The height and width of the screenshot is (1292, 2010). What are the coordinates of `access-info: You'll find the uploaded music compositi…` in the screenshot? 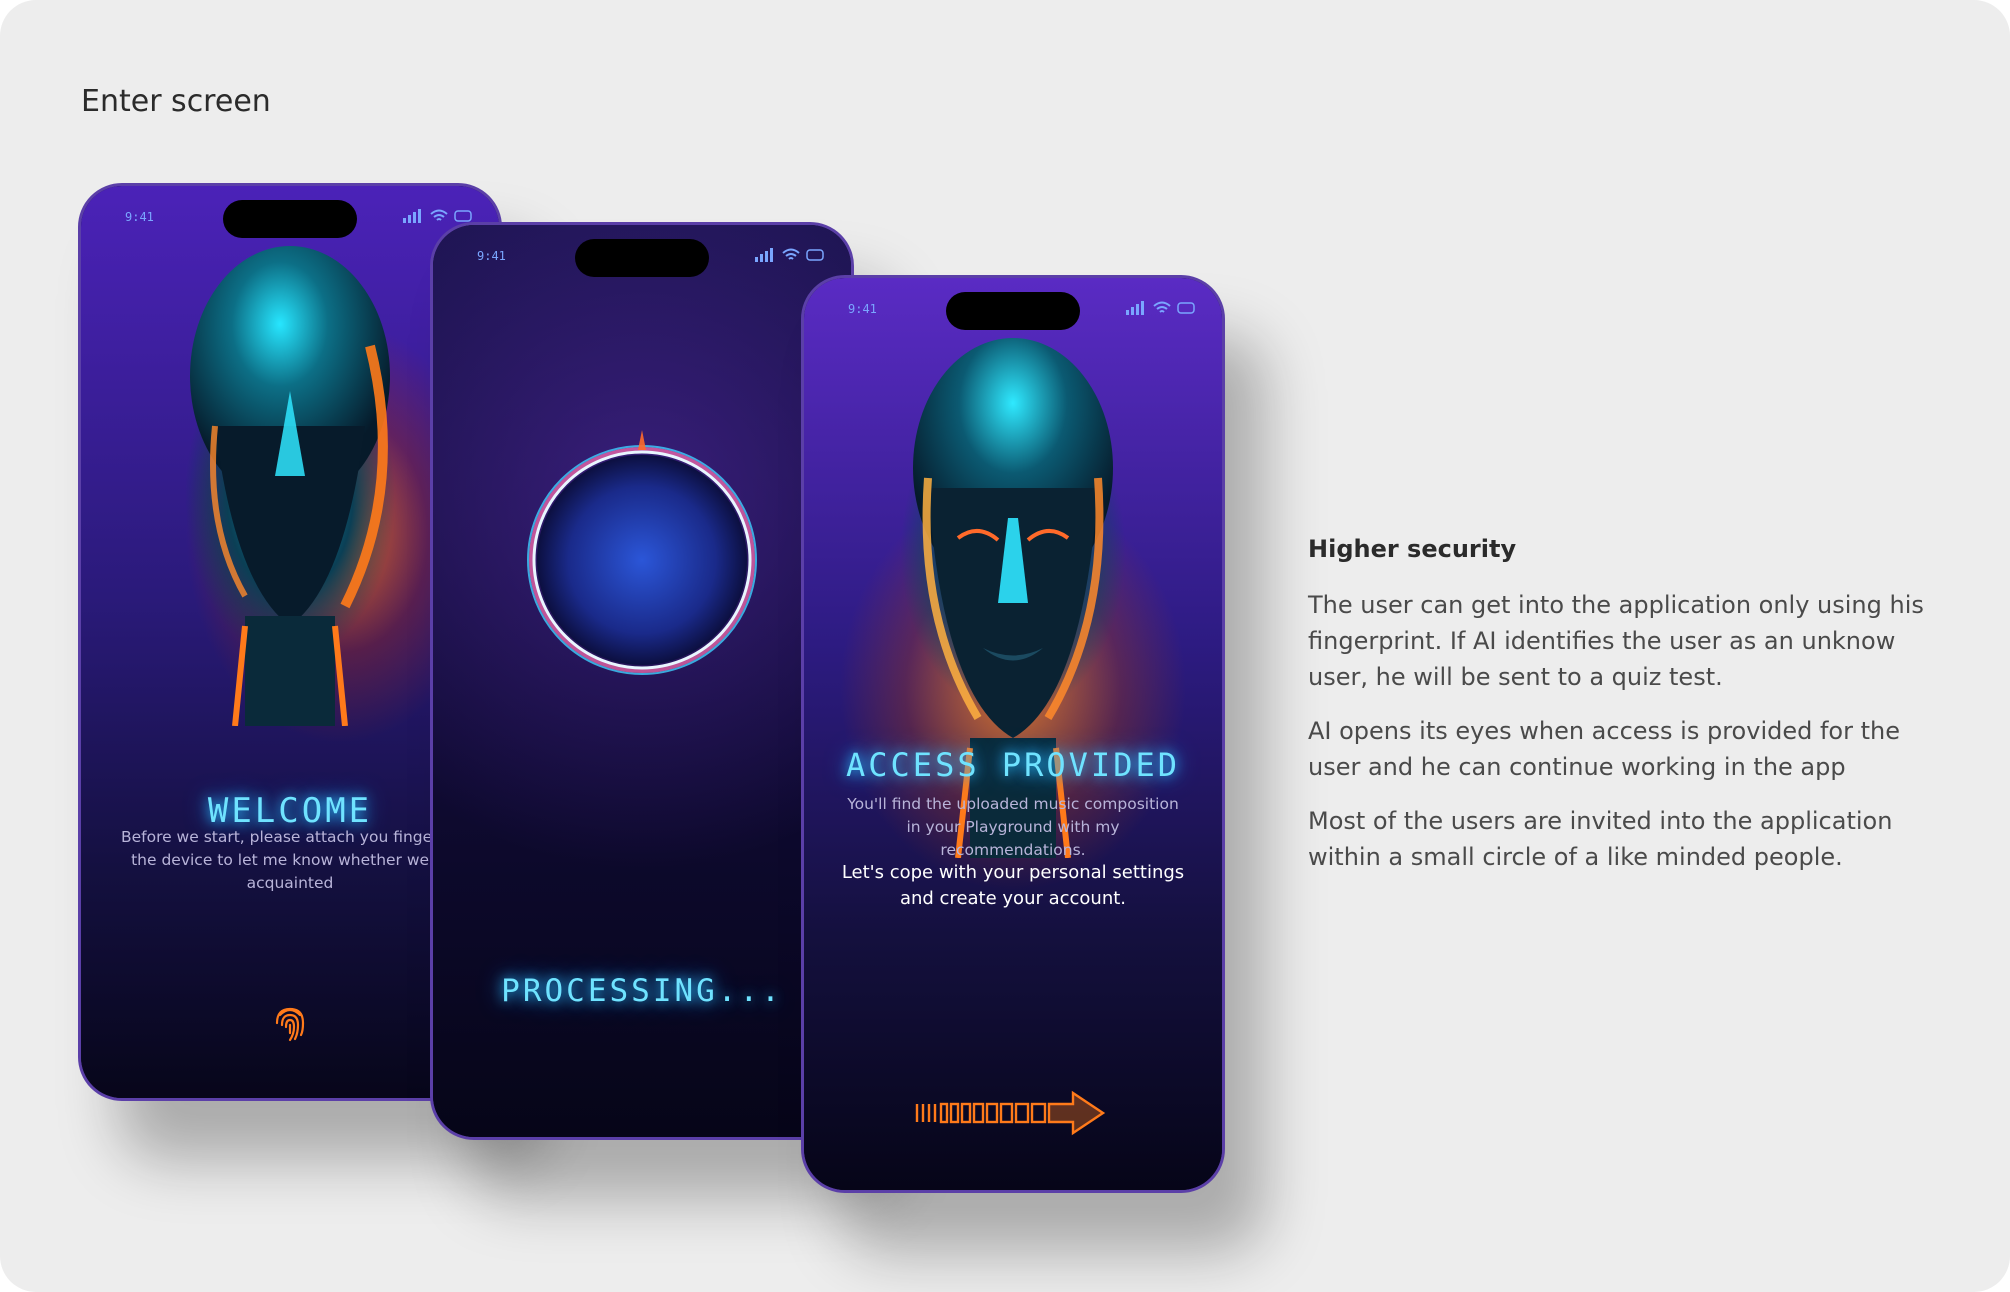 It's located at (1013, 827).